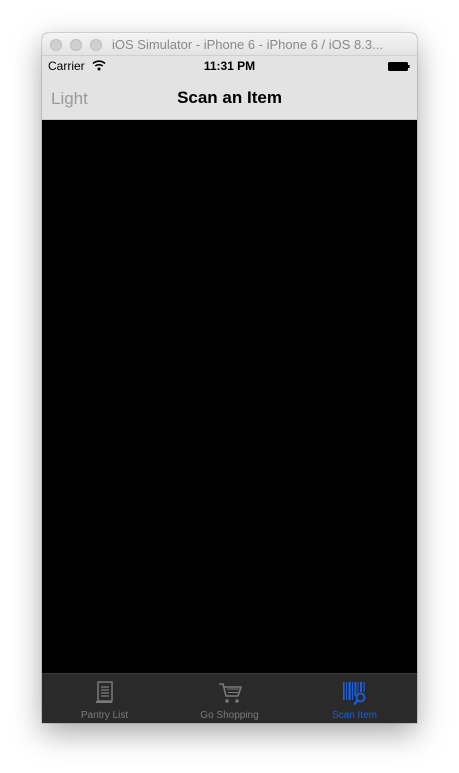 The height and width of the screenshot is (773, 459). Describe the element at coordinates (399, 66) in the screenshot. I see `battery-icon` at that location.